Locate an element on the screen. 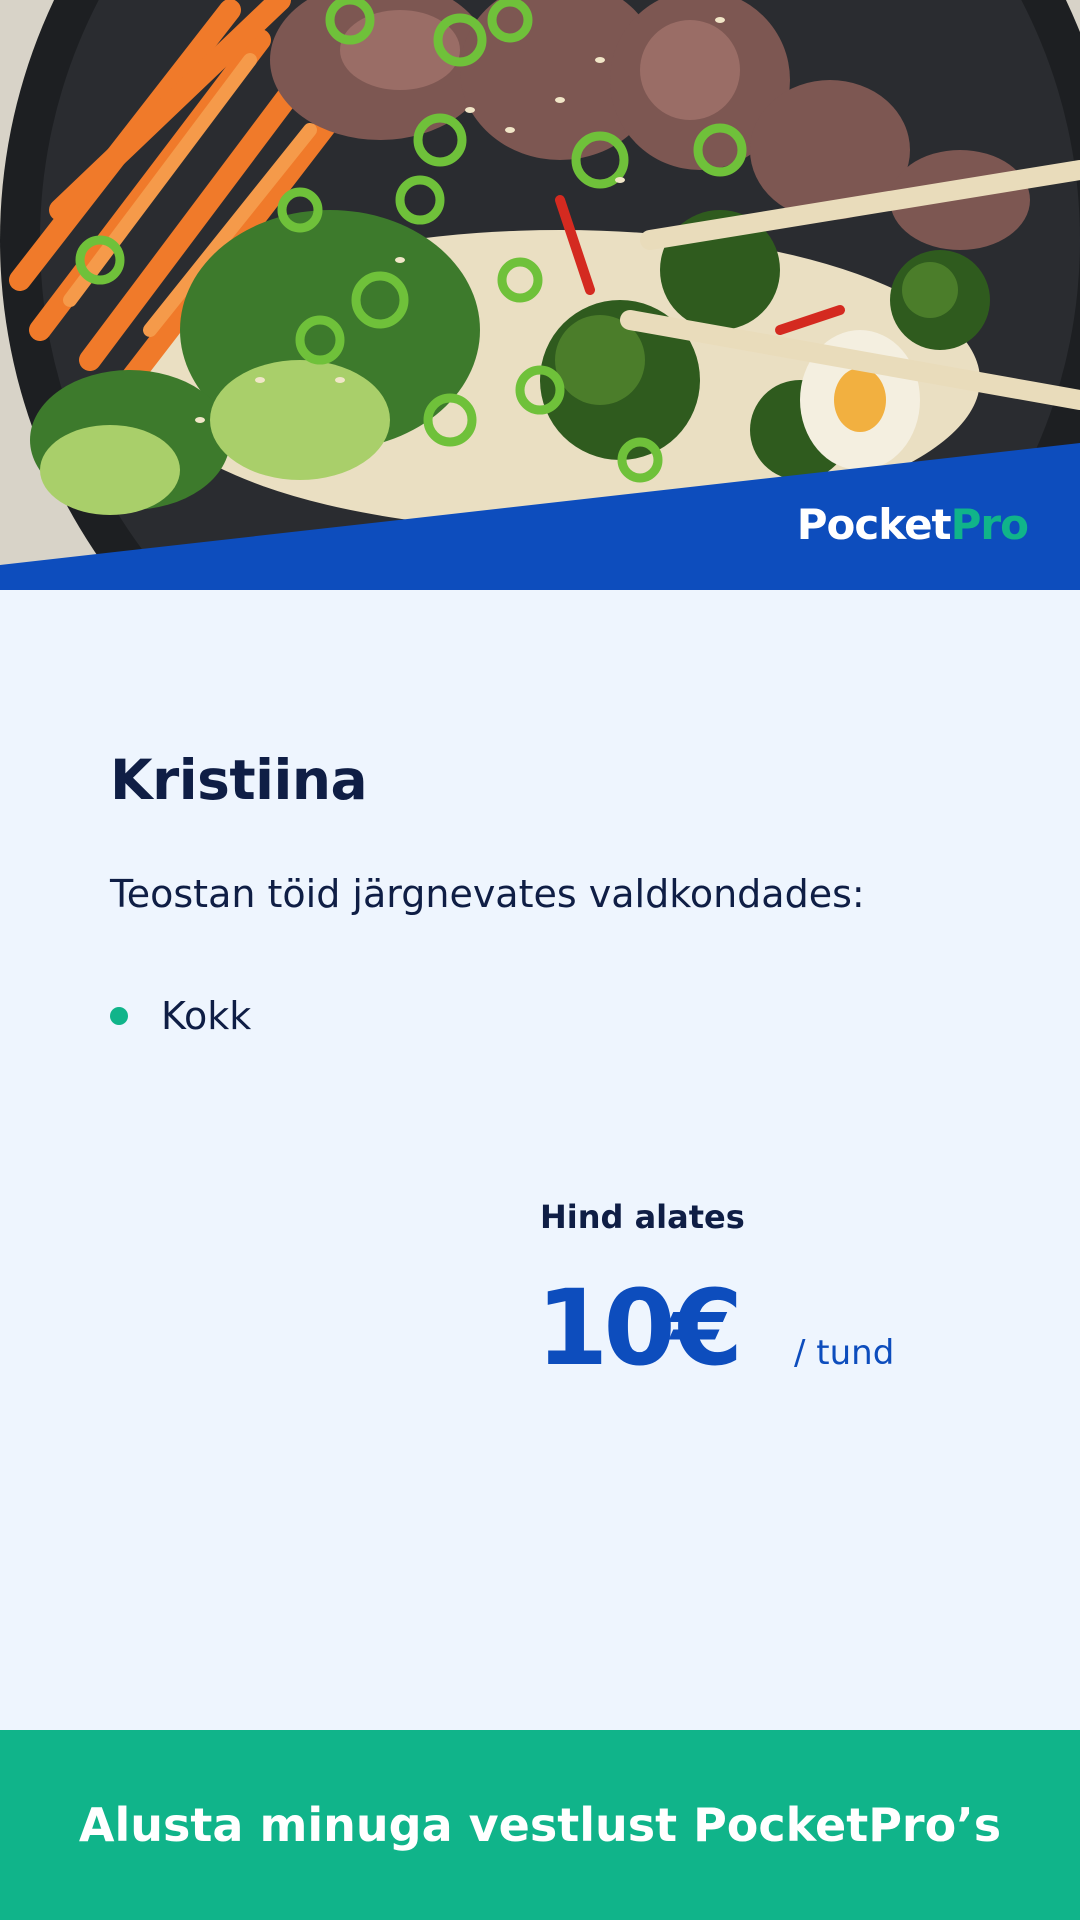 This screenshot has width=1080, height=1920. pocketpro-logo: PocketPro is located at coordinates (912, 525).